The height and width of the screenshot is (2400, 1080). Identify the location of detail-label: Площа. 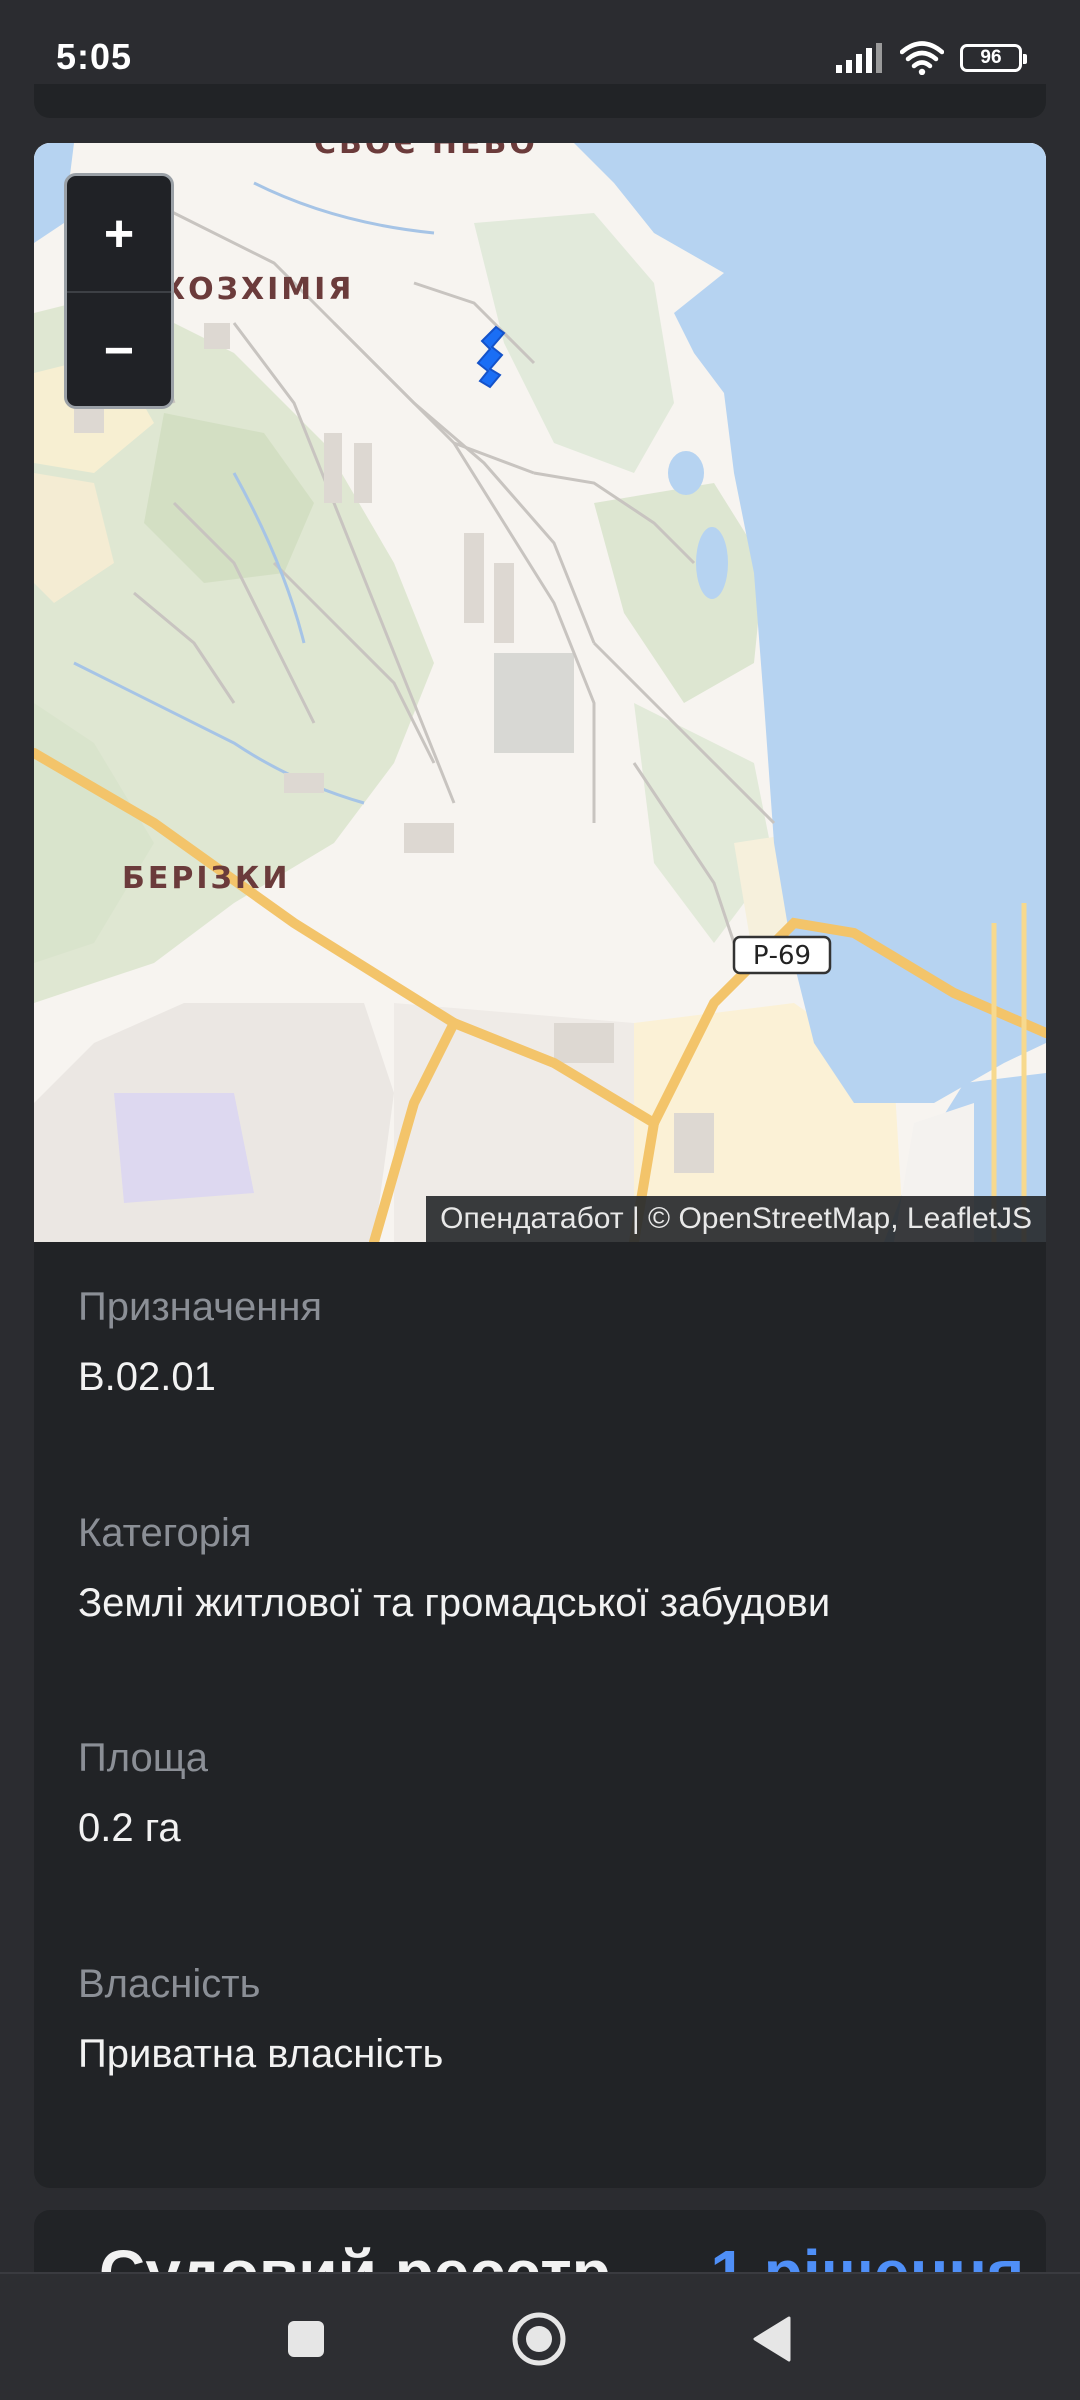
(143, 1758).